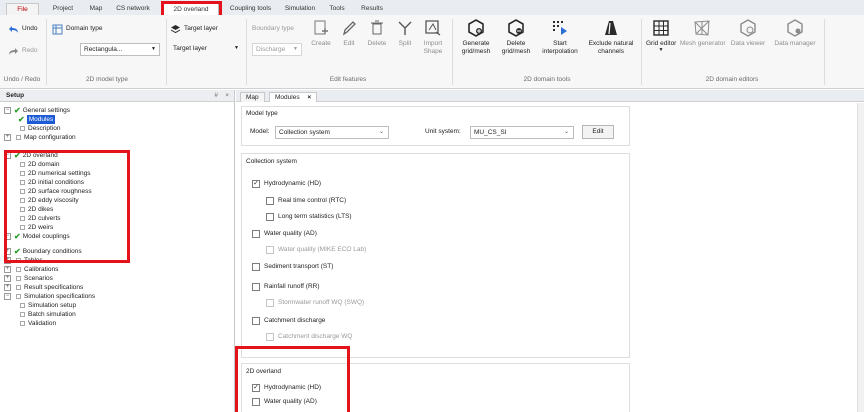  What do you see at coordinates (332, 132) in the screenshot?
I see `model-select: Collection system ⌄` at bounding box center [332, 132].